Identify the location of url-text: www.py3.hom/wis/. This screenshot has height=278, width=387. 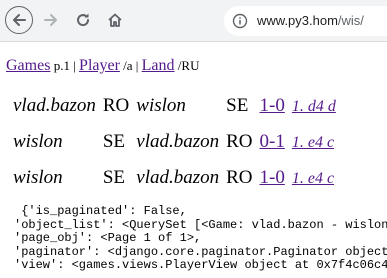
(310, 21).